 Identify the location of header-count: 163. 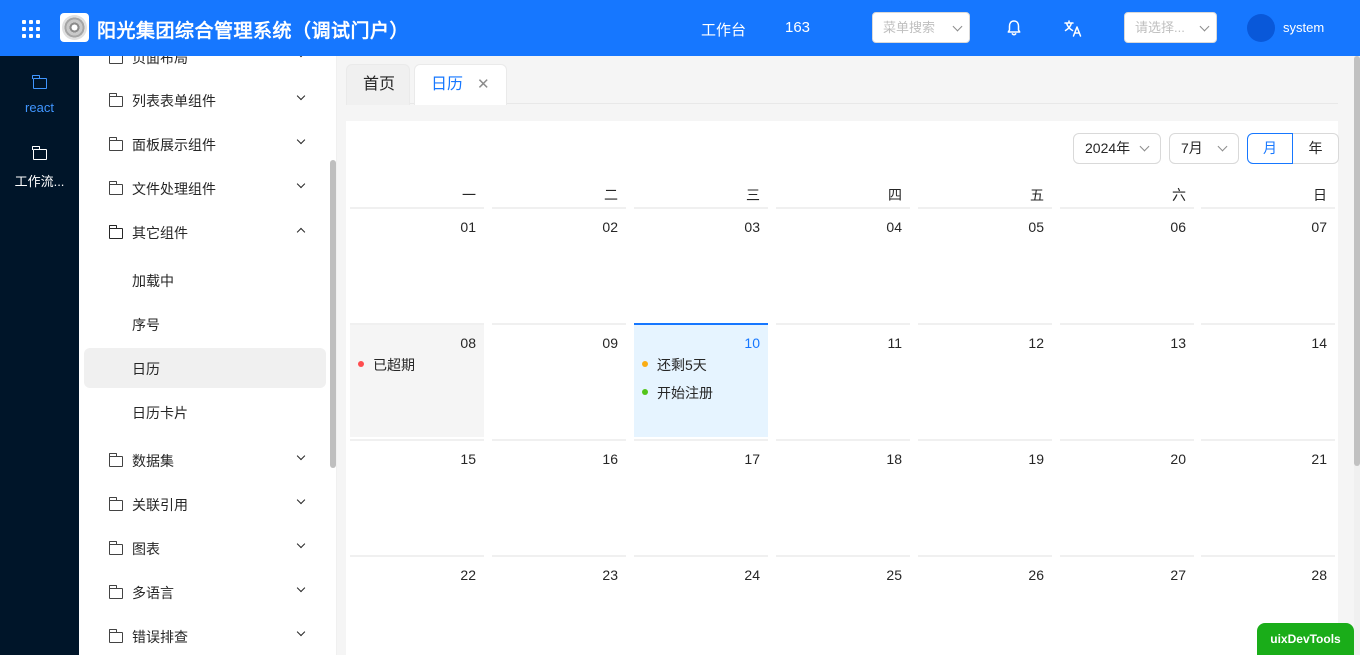
(797, 27).